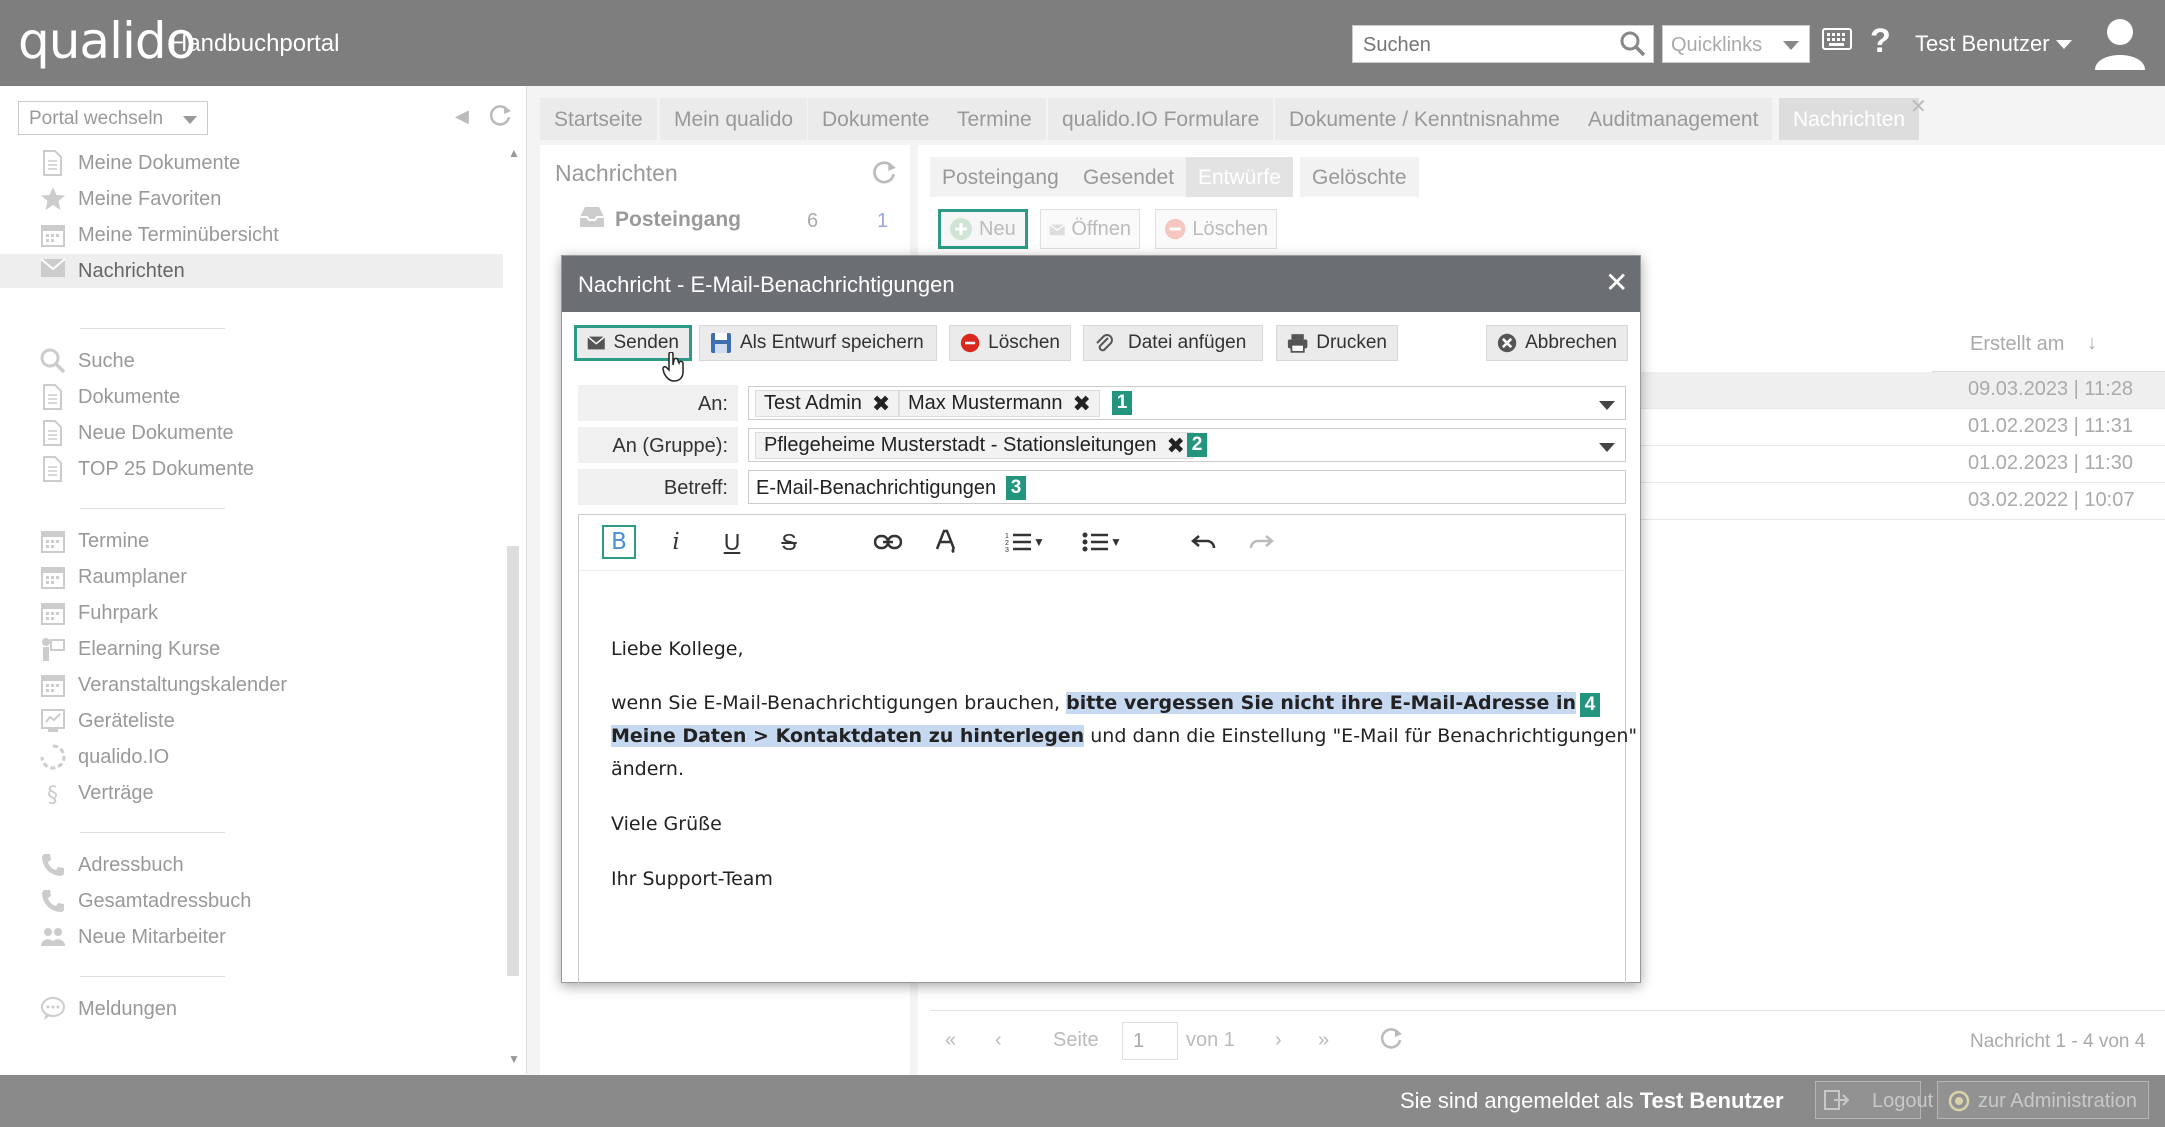 The height and width of the screenshot is (1127, 2165). I want to click on keyboard-icon, so click(1837, 39).